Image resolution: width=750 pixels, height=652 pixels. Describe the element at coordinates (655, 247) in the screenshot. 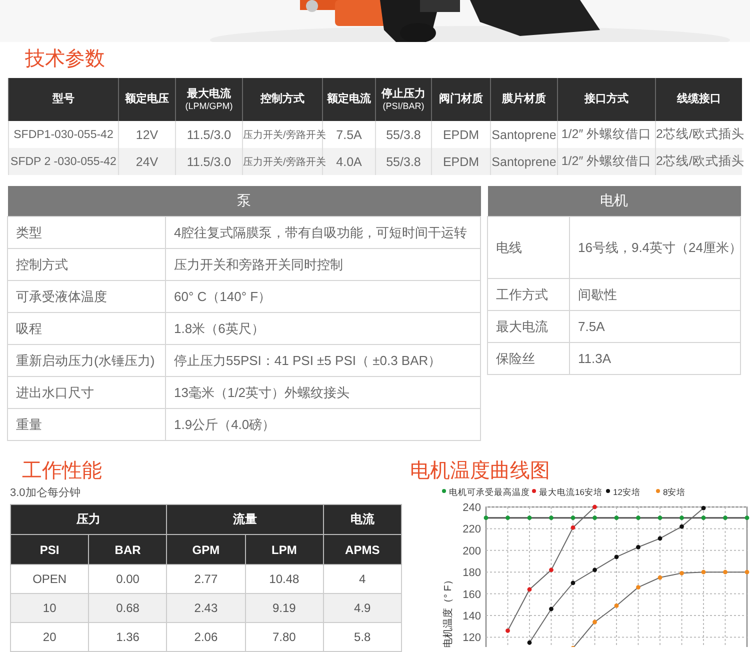

I see `row-value: 16号线，9.4英寸（24厘米）` at that location.